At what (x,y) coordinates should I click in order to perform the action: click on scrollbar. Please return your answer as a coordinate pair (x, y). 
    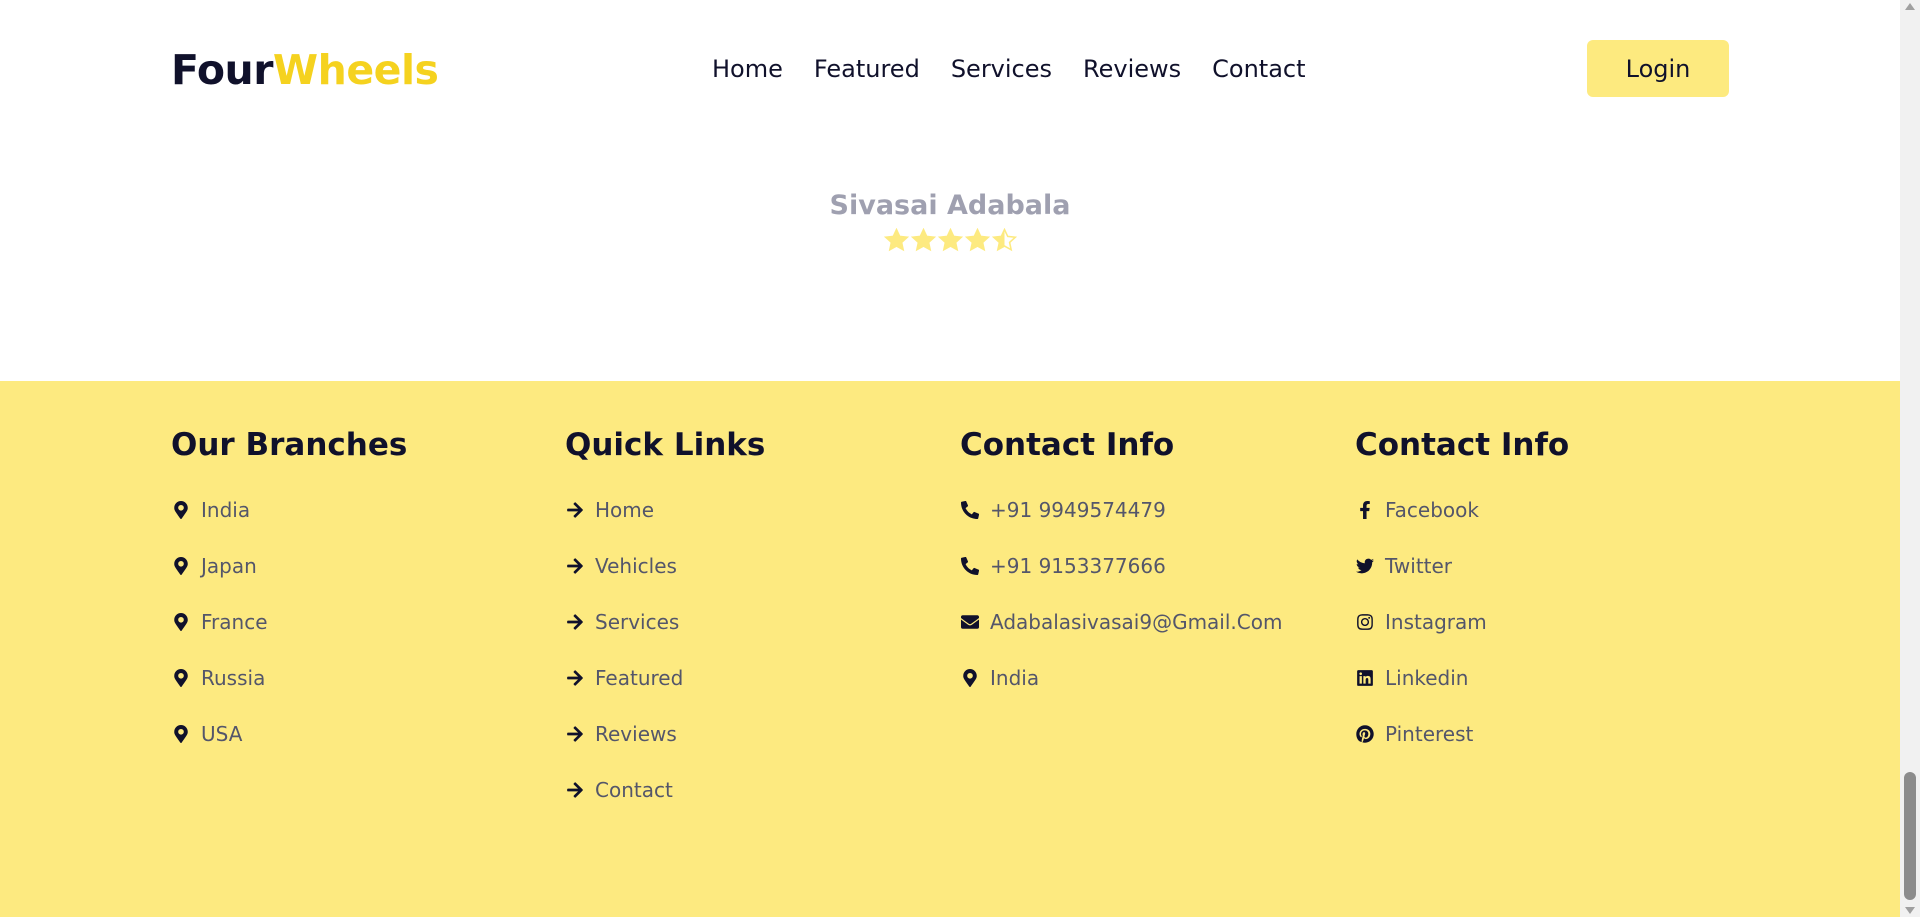
    Looking at the image, I should click on (1910, 458).